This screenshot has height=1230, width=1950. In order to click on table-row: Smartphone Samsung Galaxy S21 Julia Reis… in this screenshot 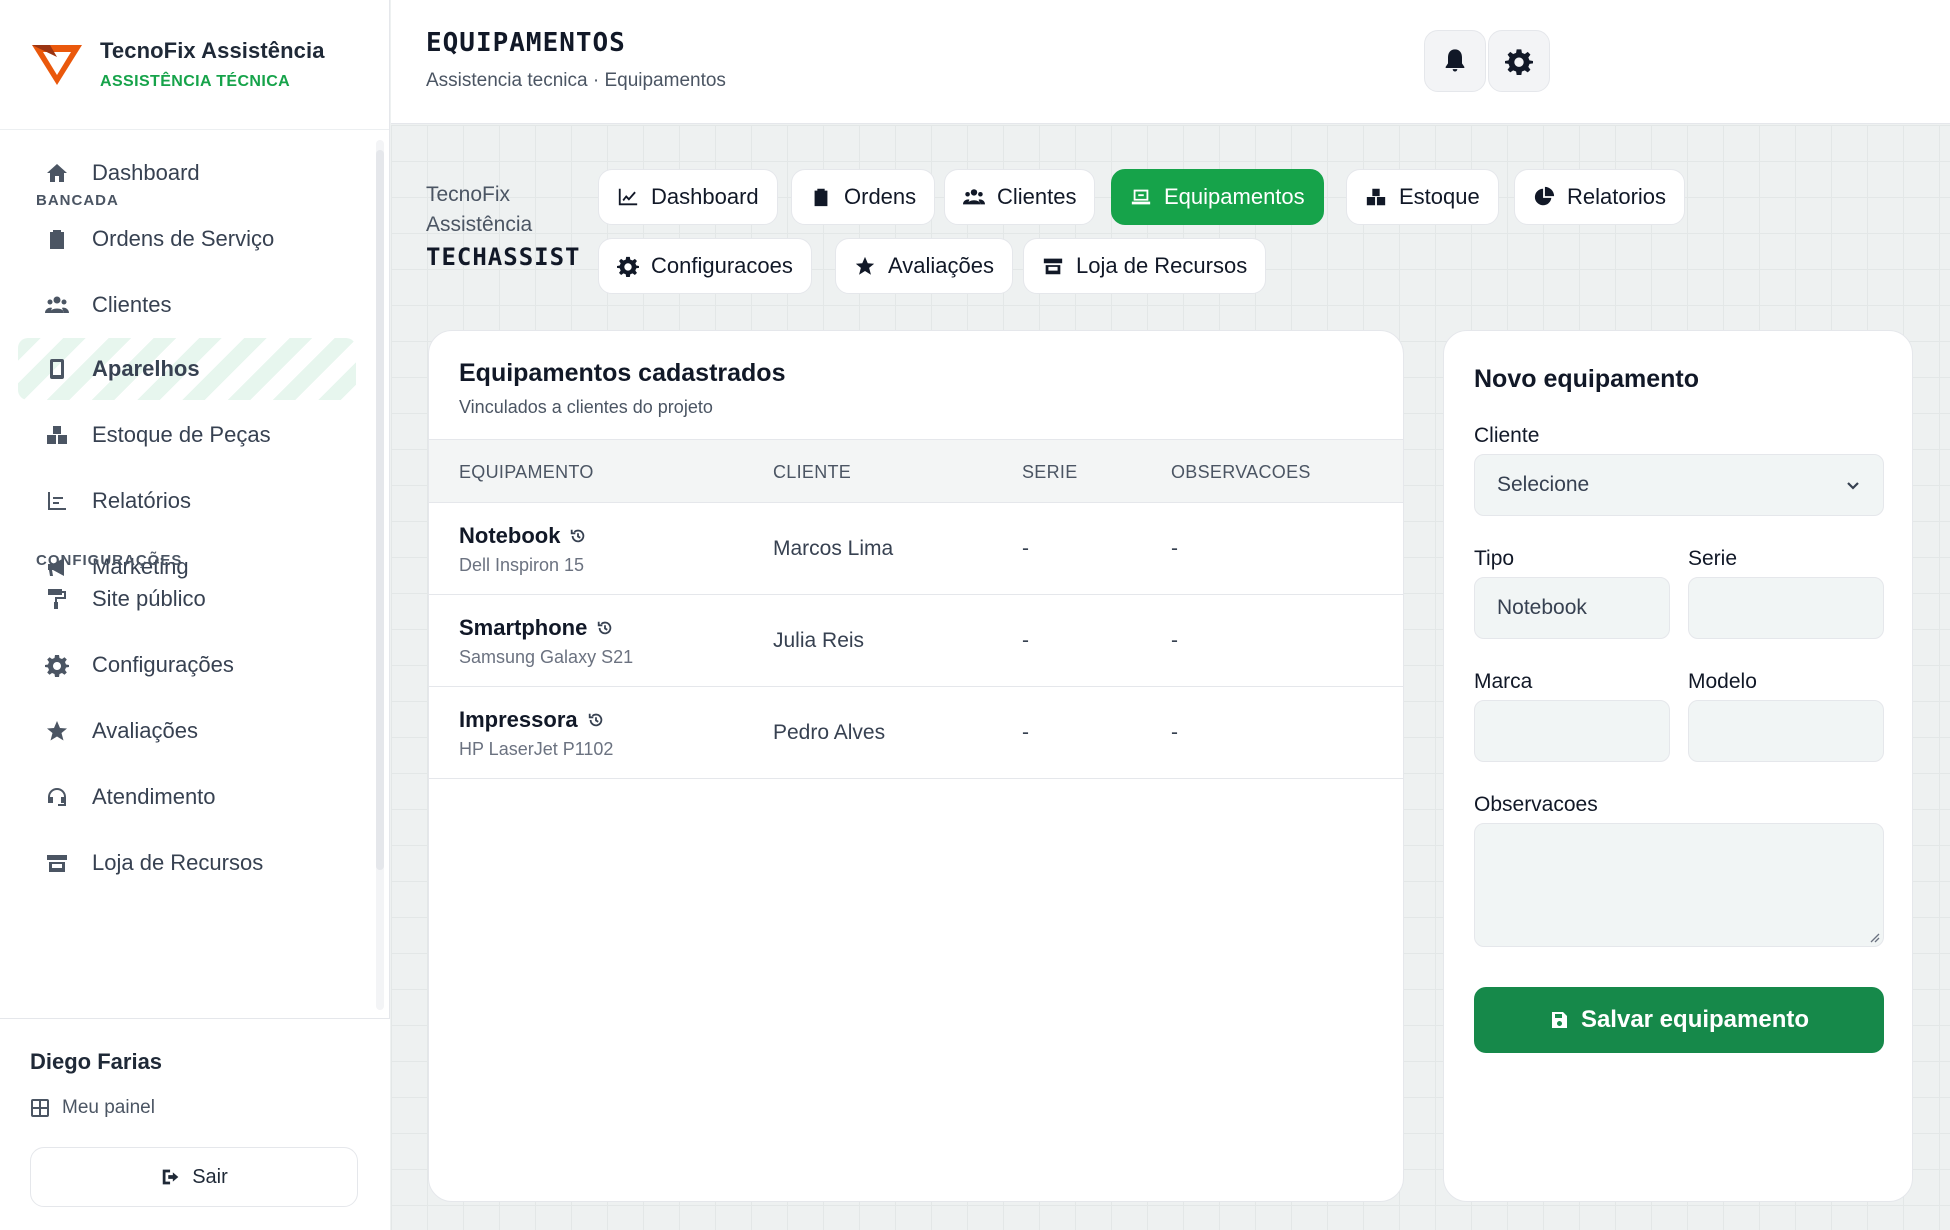, I will do `click(916, 641)`.